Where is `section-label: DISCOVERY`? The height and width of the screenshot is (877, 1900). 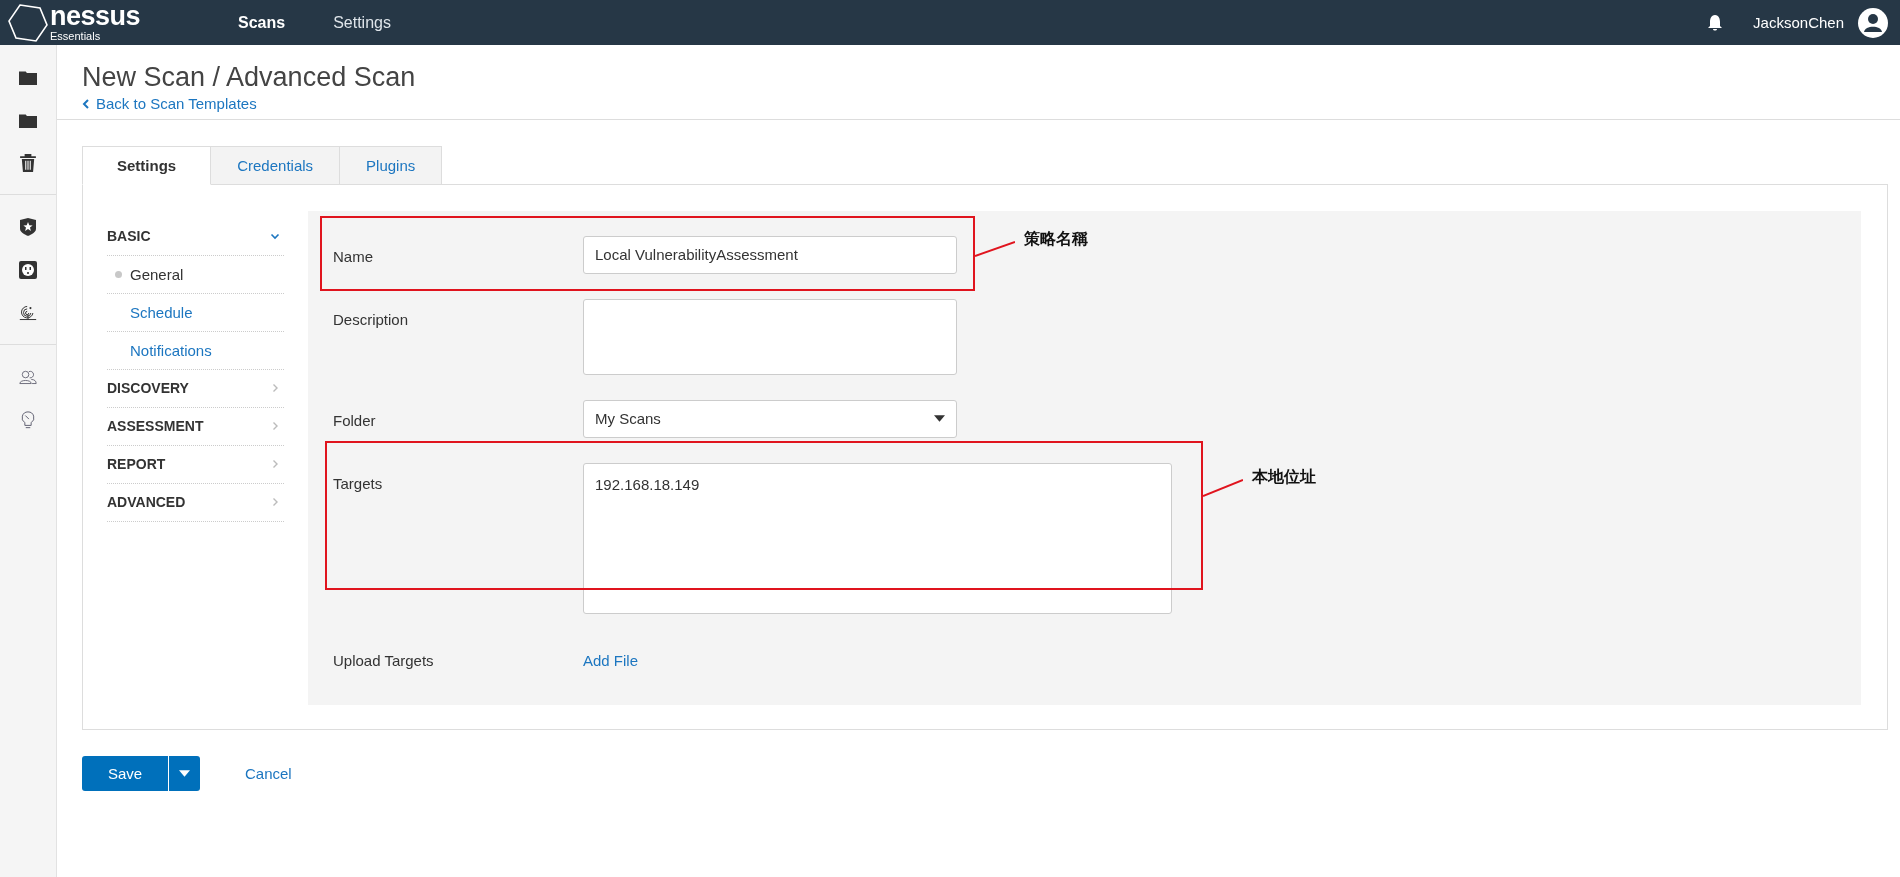
section-label: DISCOVERY is located at coordinates (148, 388).